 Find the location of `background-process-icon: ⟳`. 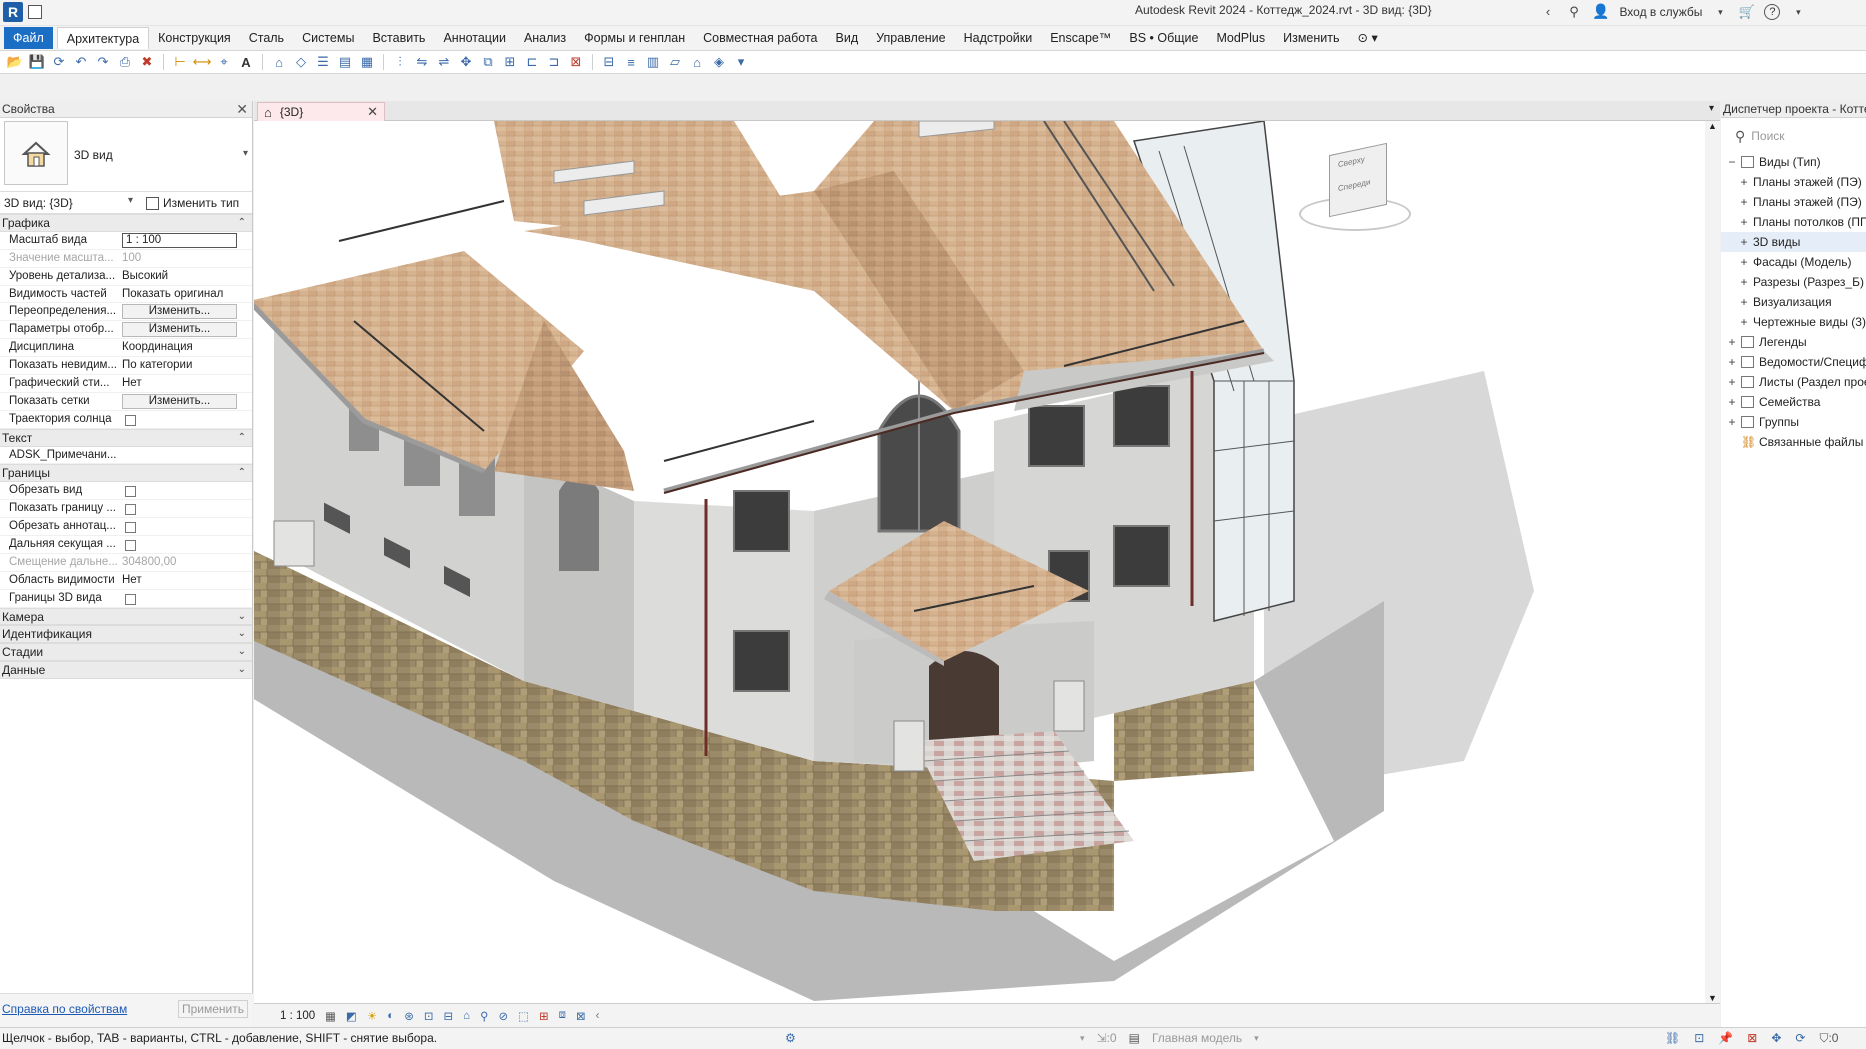

background-process-icon: ⟳ is located at coordinates (1800, 1038).